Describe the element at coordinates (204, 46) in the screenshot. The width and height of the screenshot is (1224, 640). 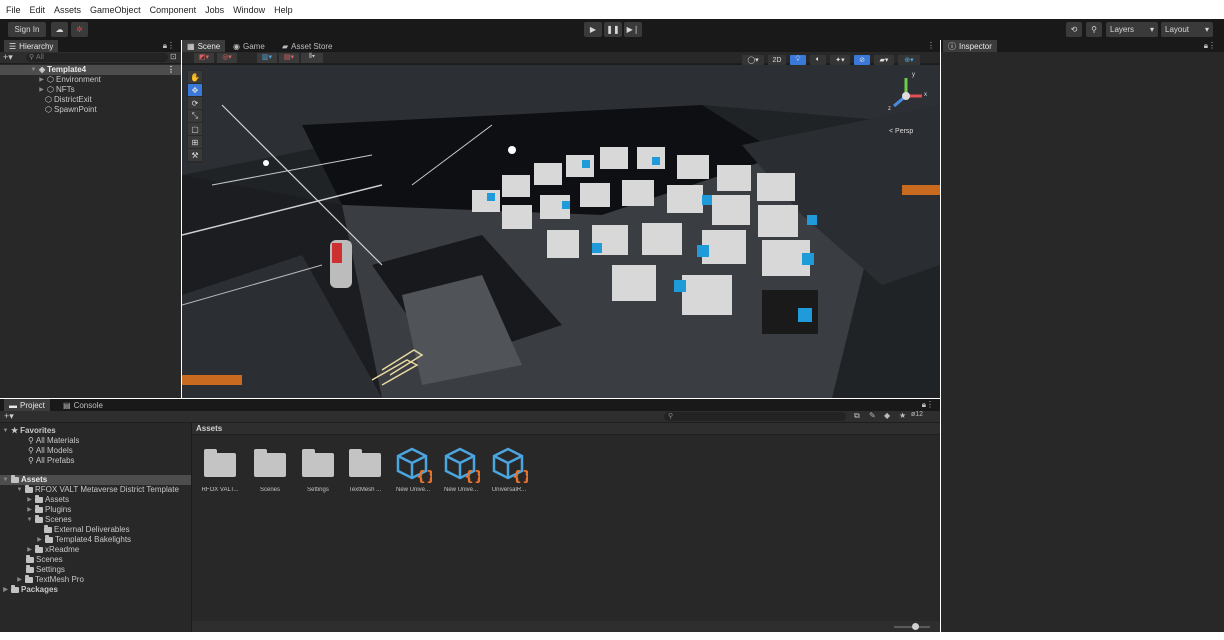
I see `tab-scene: ▦ Scene` at that location.